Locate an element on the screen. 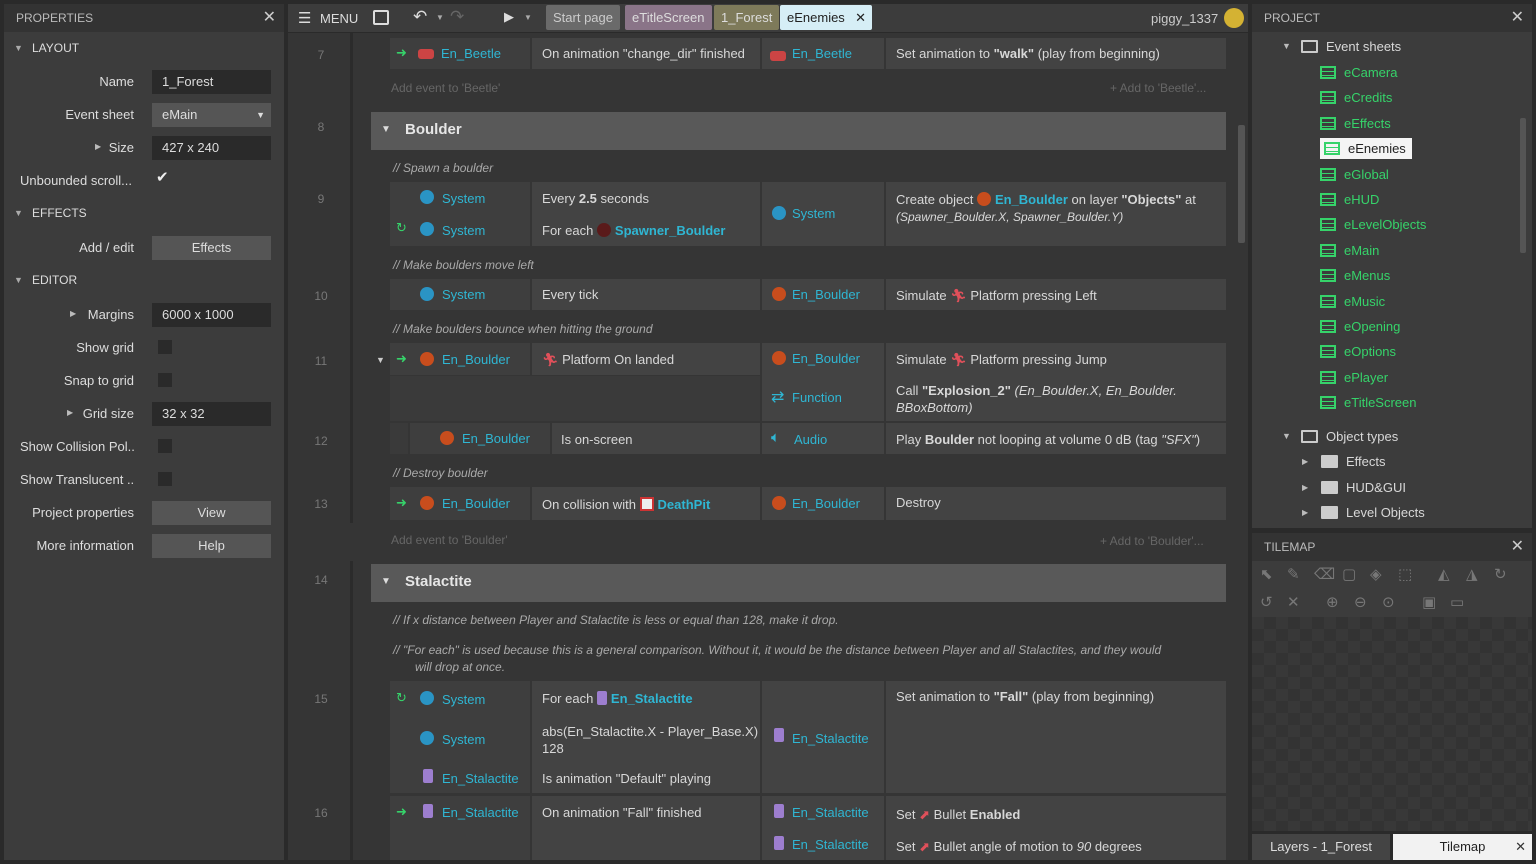  view-button: View is located at coordinates (211, 513).